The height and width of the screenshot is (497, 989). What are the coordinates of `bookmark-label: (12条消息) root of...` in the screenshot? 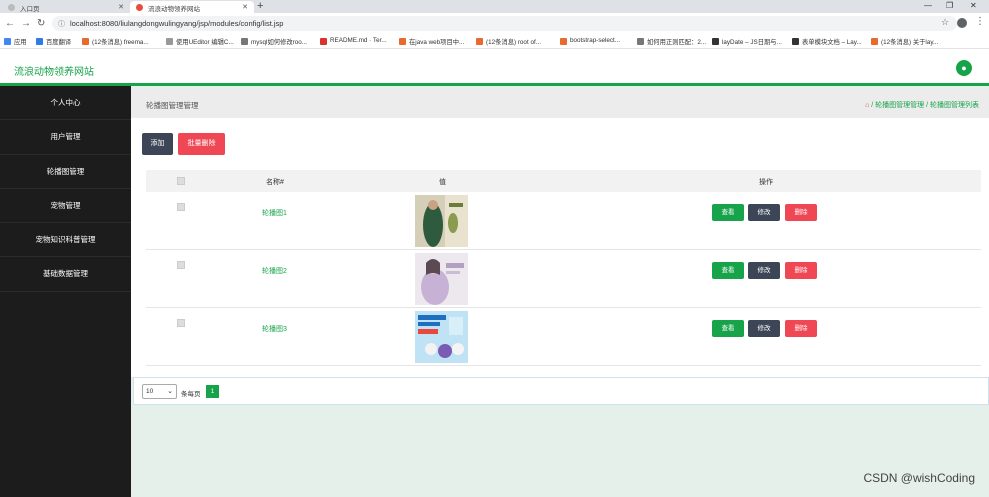 It's located at (513, 42).